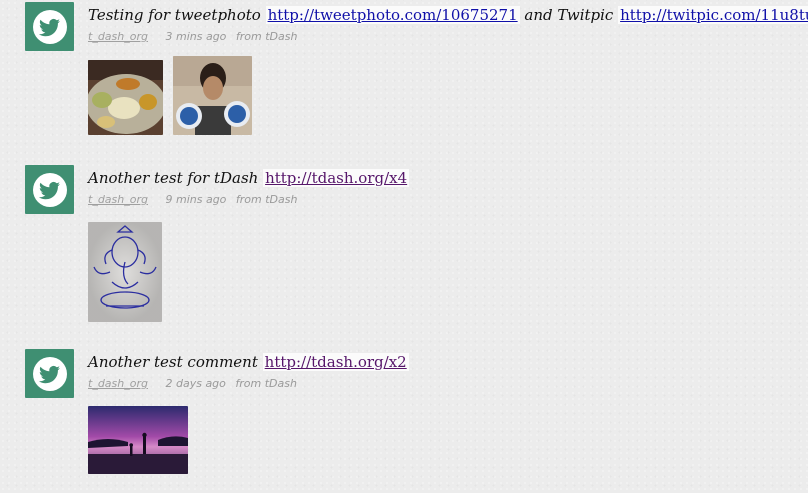 The height and width of the screenshot is (493, 808). What do you see at coordinates (125, 97) in the screenshot?
I see `food-plate-photo` at bounding box center [125, 97].